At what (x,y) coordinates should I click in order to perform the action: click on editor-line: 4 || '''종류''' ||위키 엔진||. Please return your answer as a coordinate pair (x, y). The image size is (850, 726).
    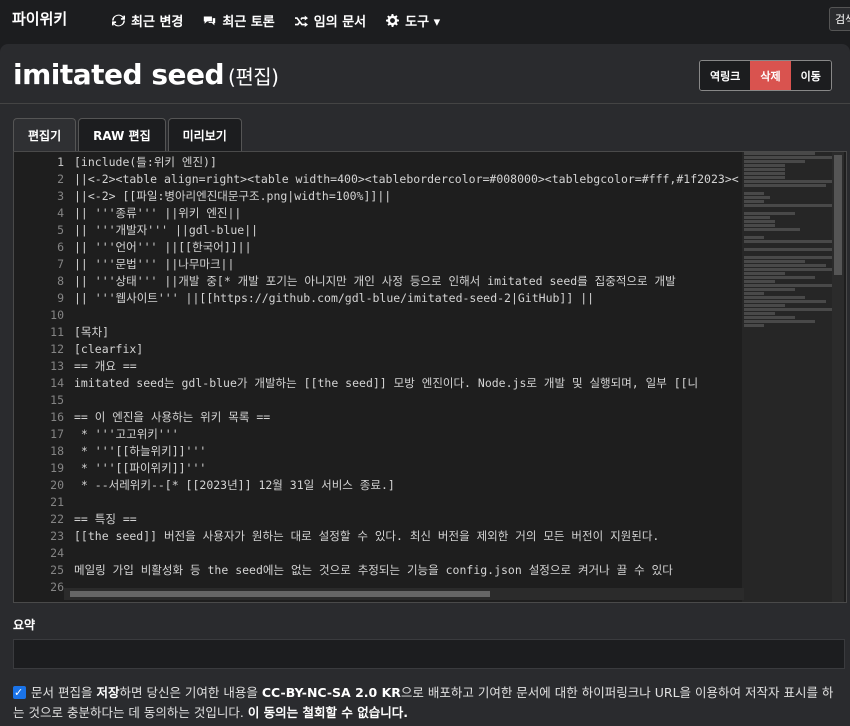
    Looking at the image, I should click on (379, 213).